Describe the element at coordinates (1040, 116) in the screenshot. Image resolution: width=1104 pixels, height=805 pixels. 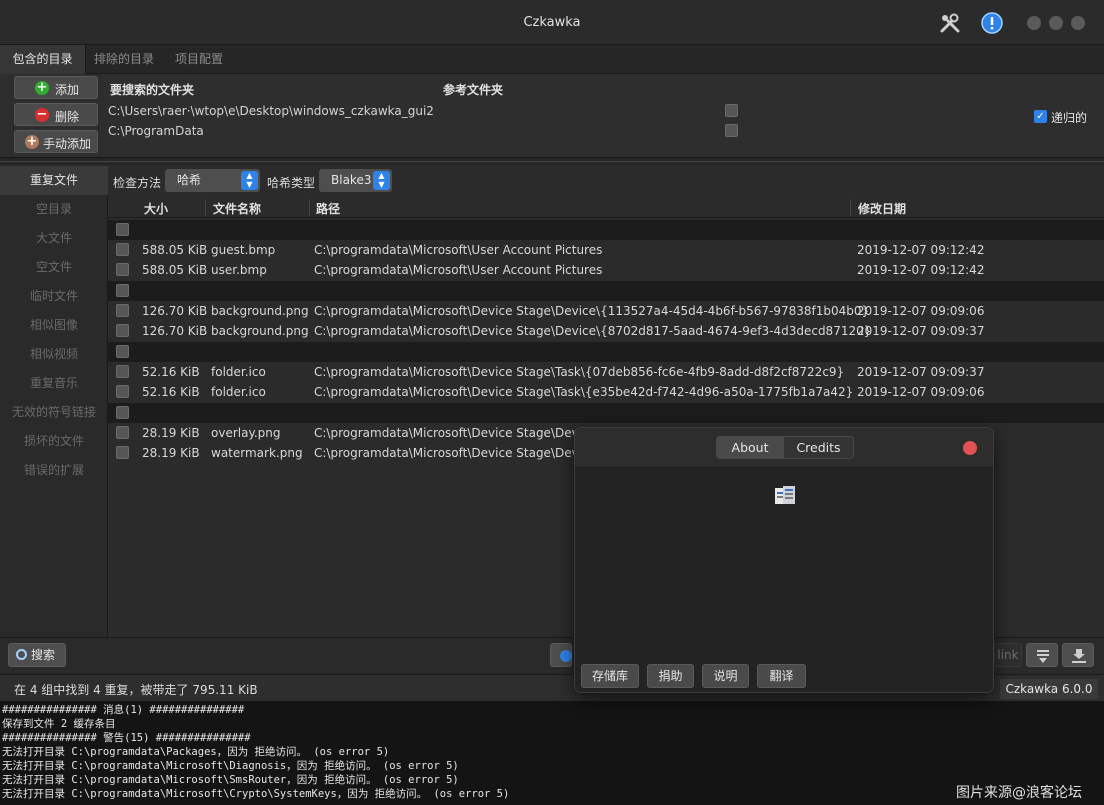
I see `recursive-checkbox: ✓` at that location.